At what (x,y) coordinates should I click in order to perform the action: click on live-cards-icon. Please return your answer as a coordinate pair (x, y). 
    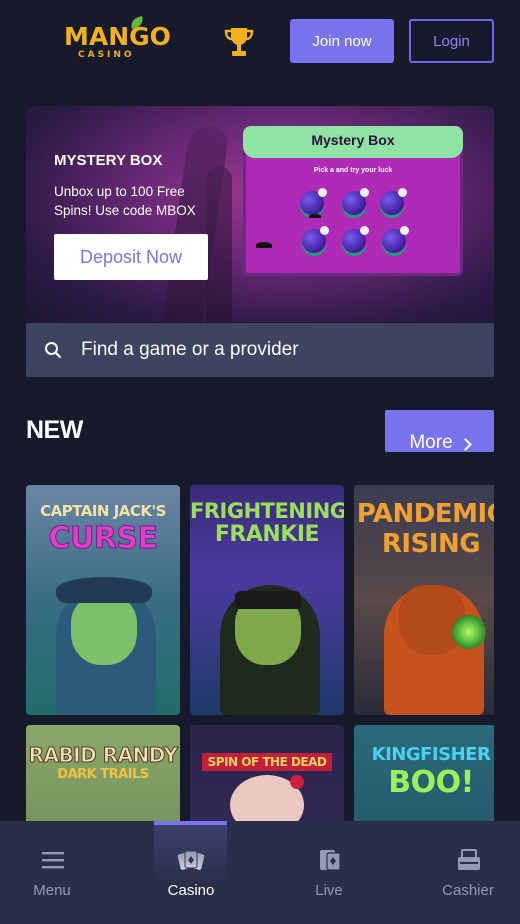
    Looking at the image, I should click on (330, 860).